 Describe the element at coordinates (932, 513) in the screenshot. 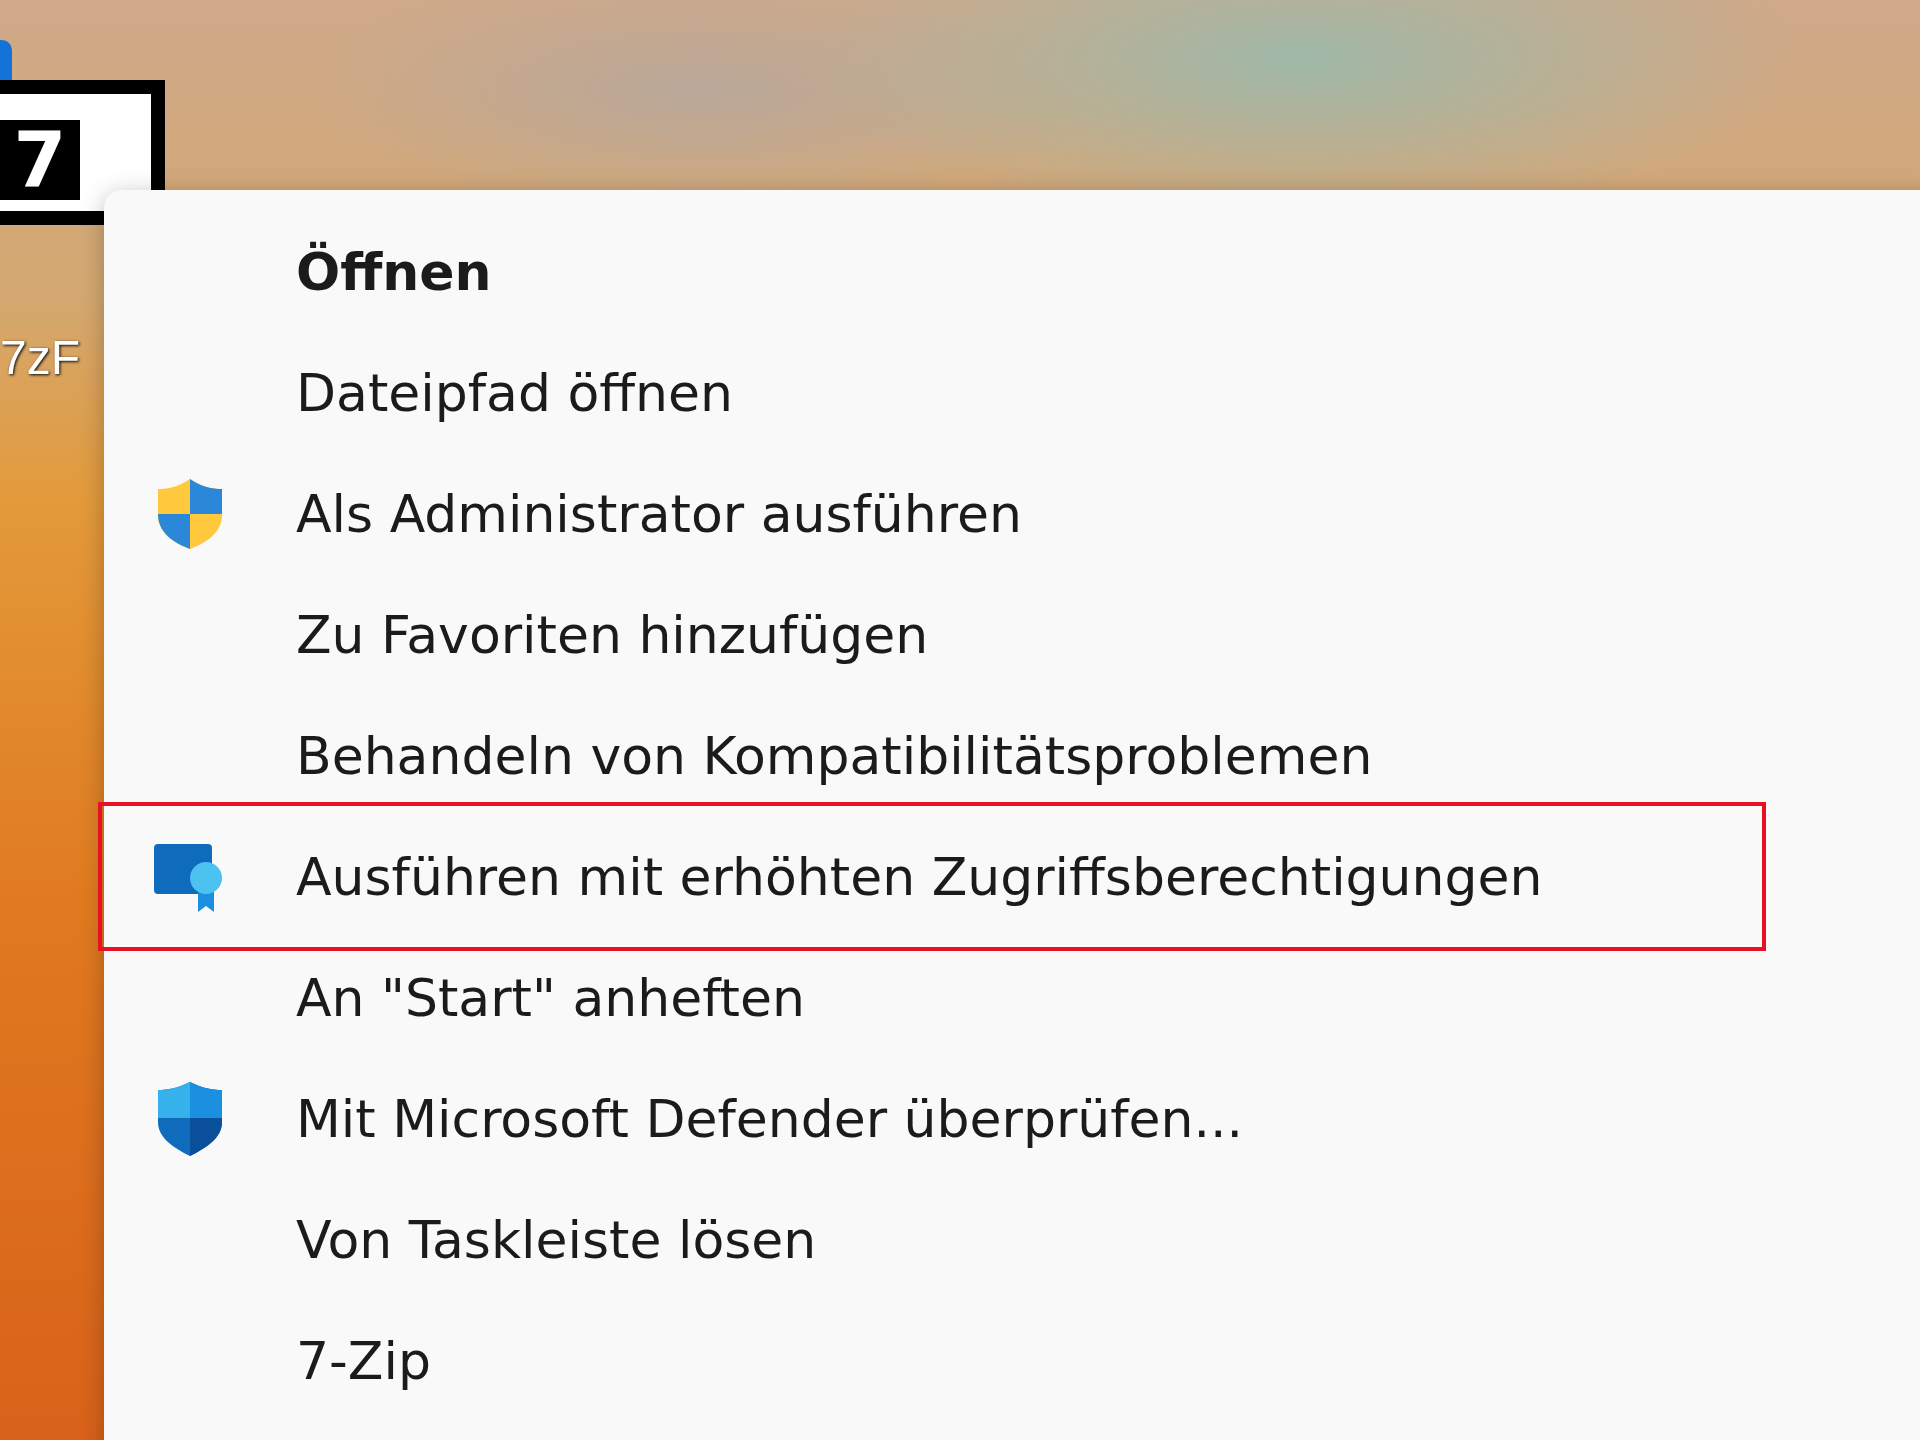

I see `menu-item: Als Administrator ausführen` at that location.